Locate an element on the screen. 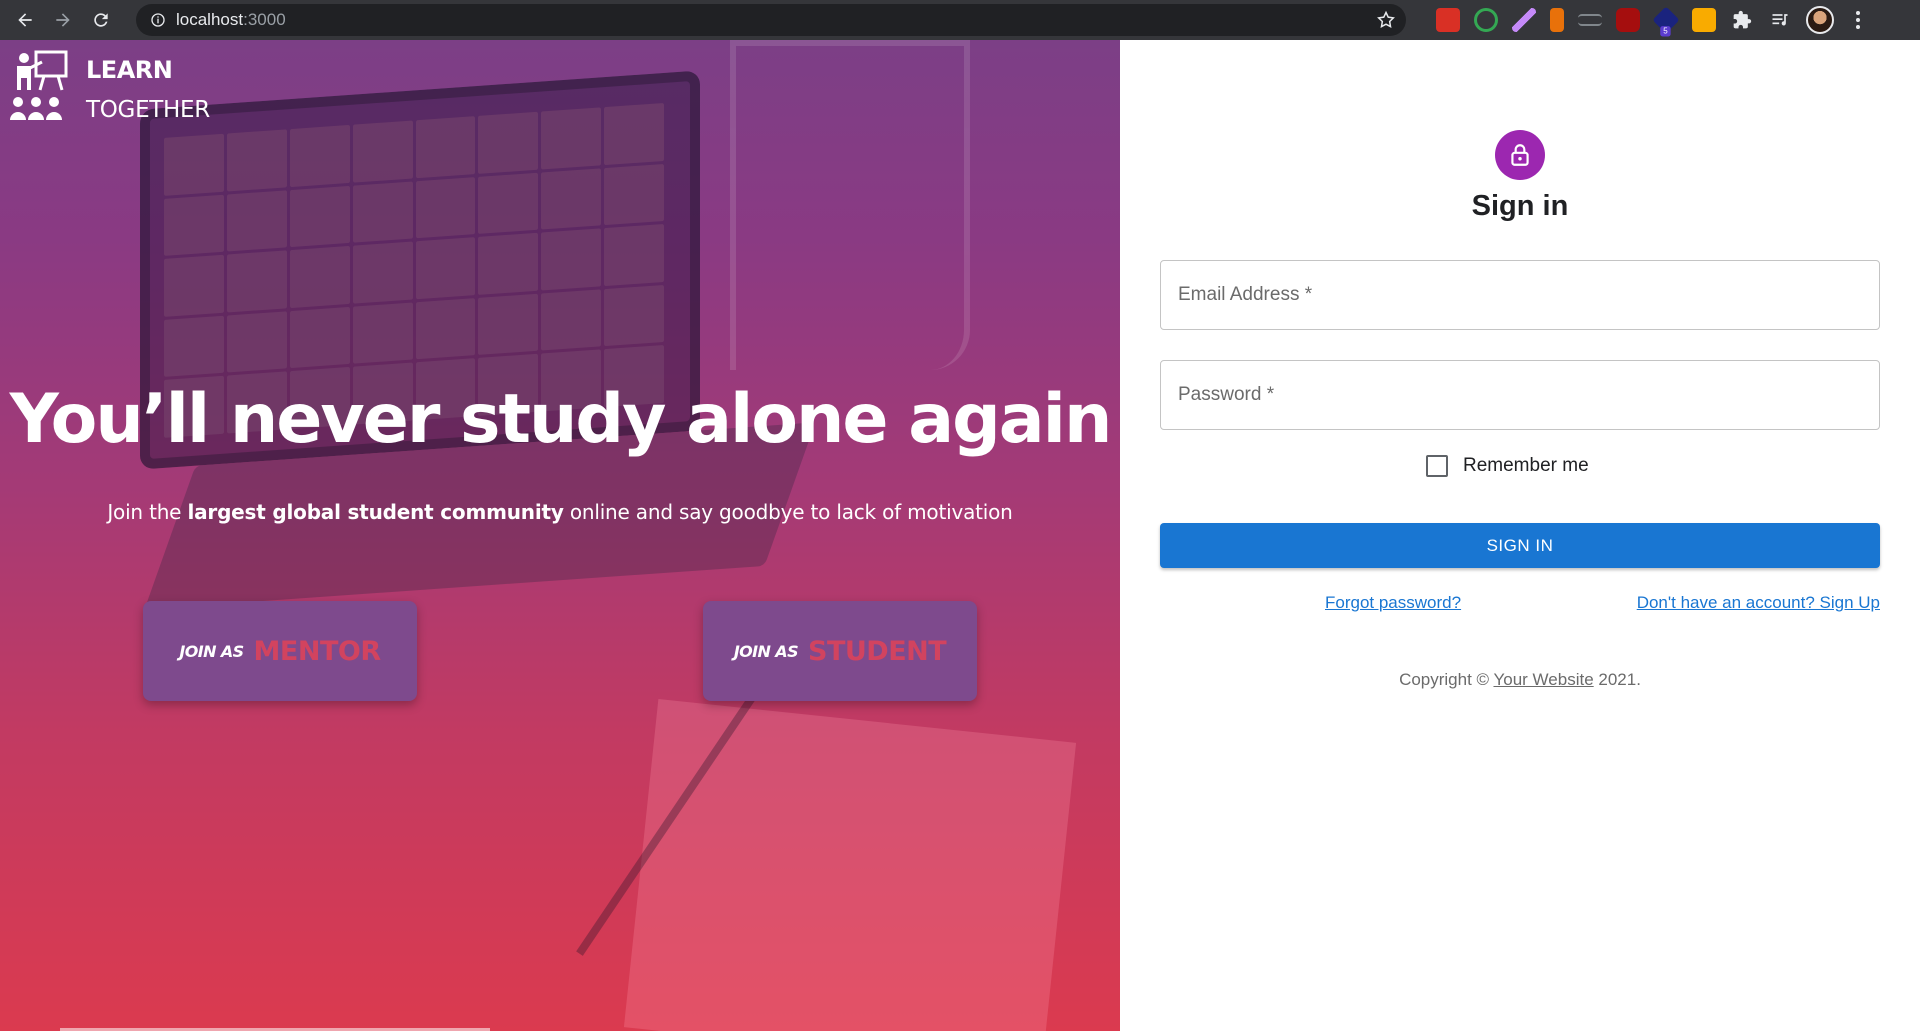 The height and width of the screenshot is (1031, 1920). url-port: :3000 is located at coordinates (264, 19).